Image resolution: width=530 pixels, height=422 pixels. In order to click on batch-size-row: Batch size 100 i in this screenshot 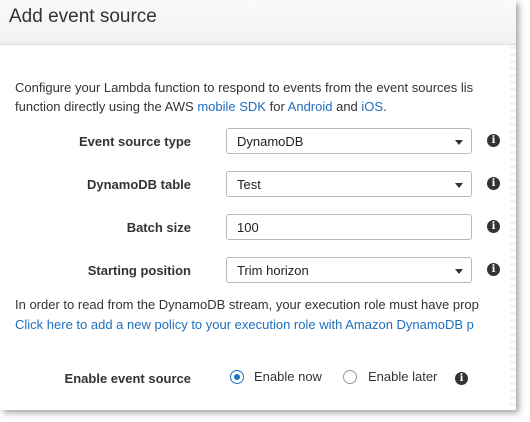, I will do `click(258, 228)`.